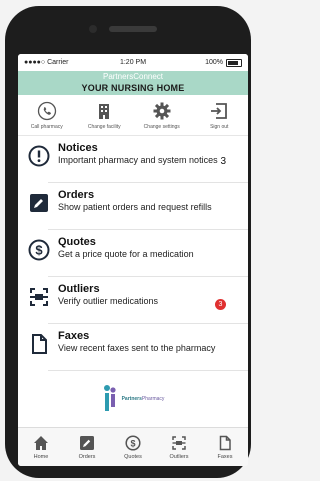  I want to click on tab-outliers-label: Outliers, so click(179, 456).